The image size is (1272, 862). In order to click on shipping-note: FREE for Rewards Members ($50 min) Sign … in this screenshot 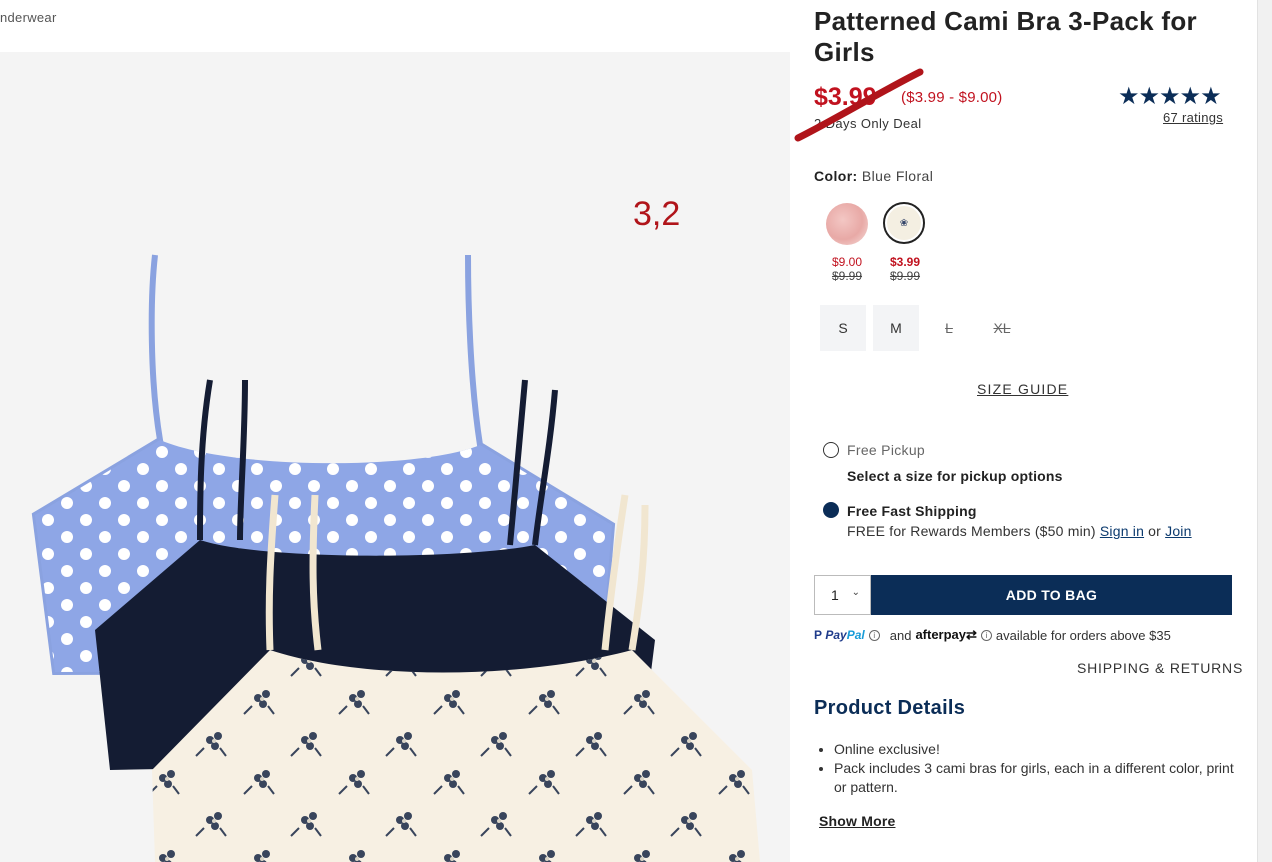, I will do `click(1019, 531)`.